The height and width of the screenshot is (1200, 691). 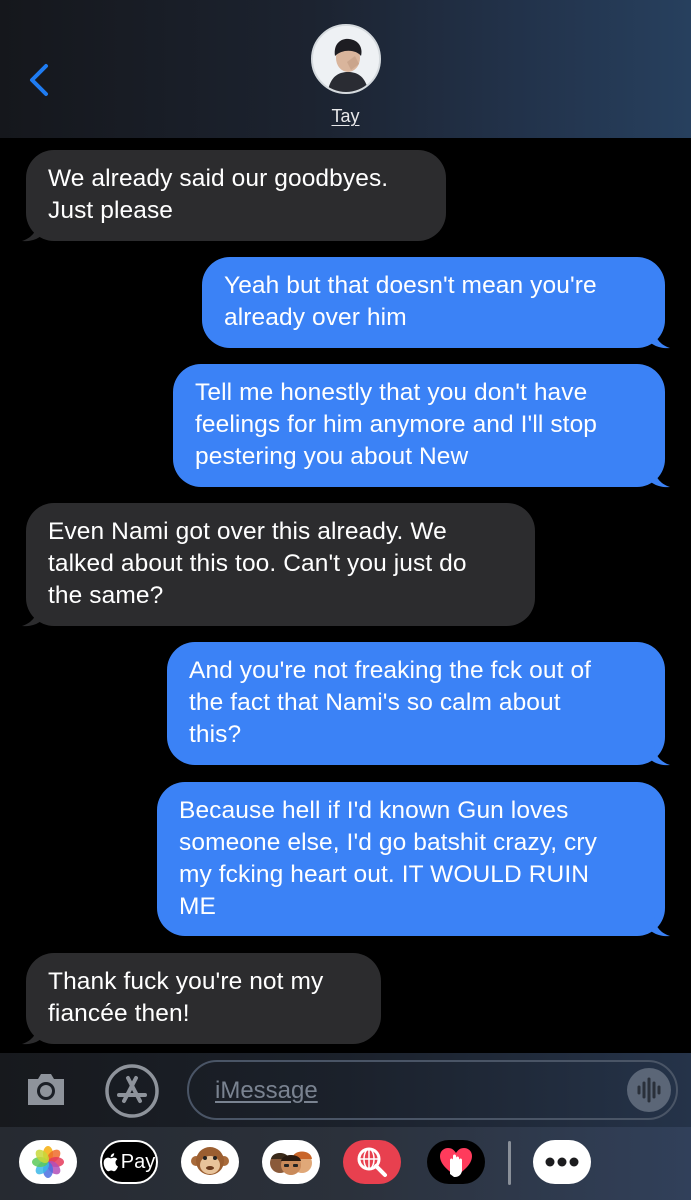 I want to click on digital-touch-icon, so click(x=456, y=1162).